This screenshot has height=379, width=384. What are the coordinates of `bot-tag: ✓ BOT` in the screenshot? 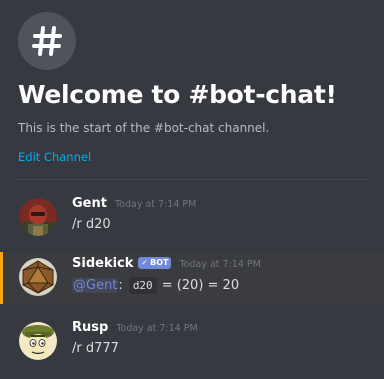 It's located at (155, 262).